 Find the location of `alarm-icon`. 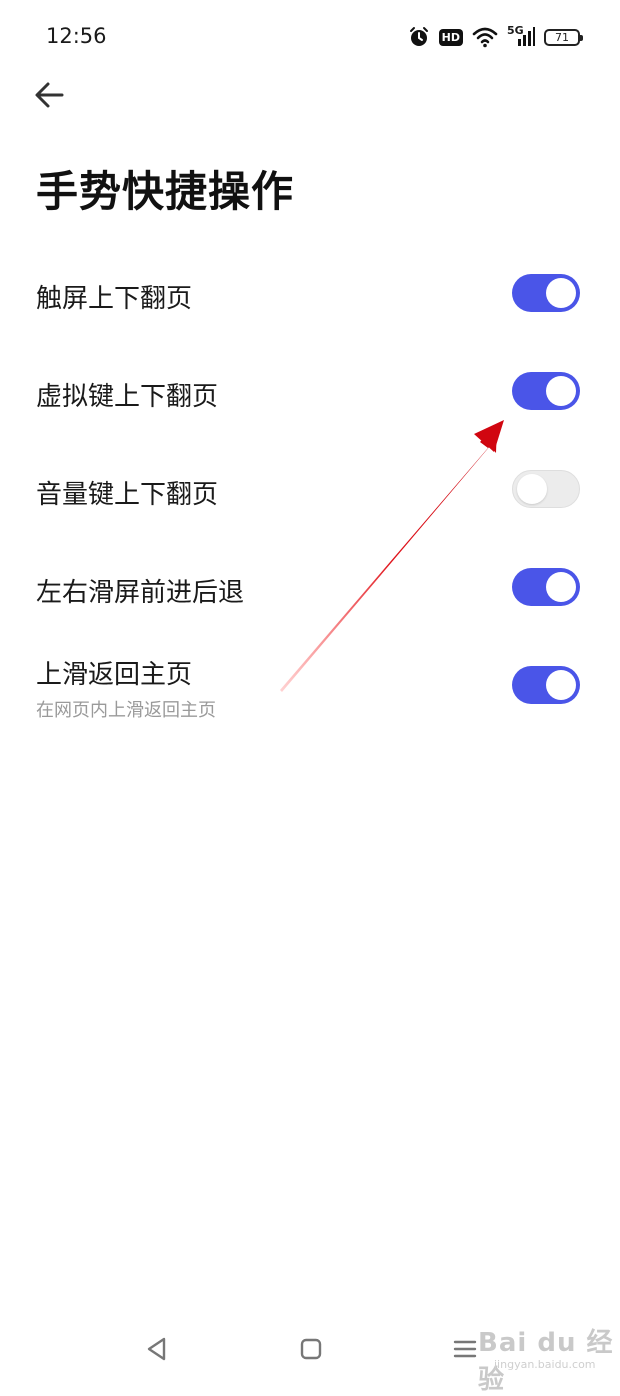

alarm-icon is located at coordinates (418, 36).